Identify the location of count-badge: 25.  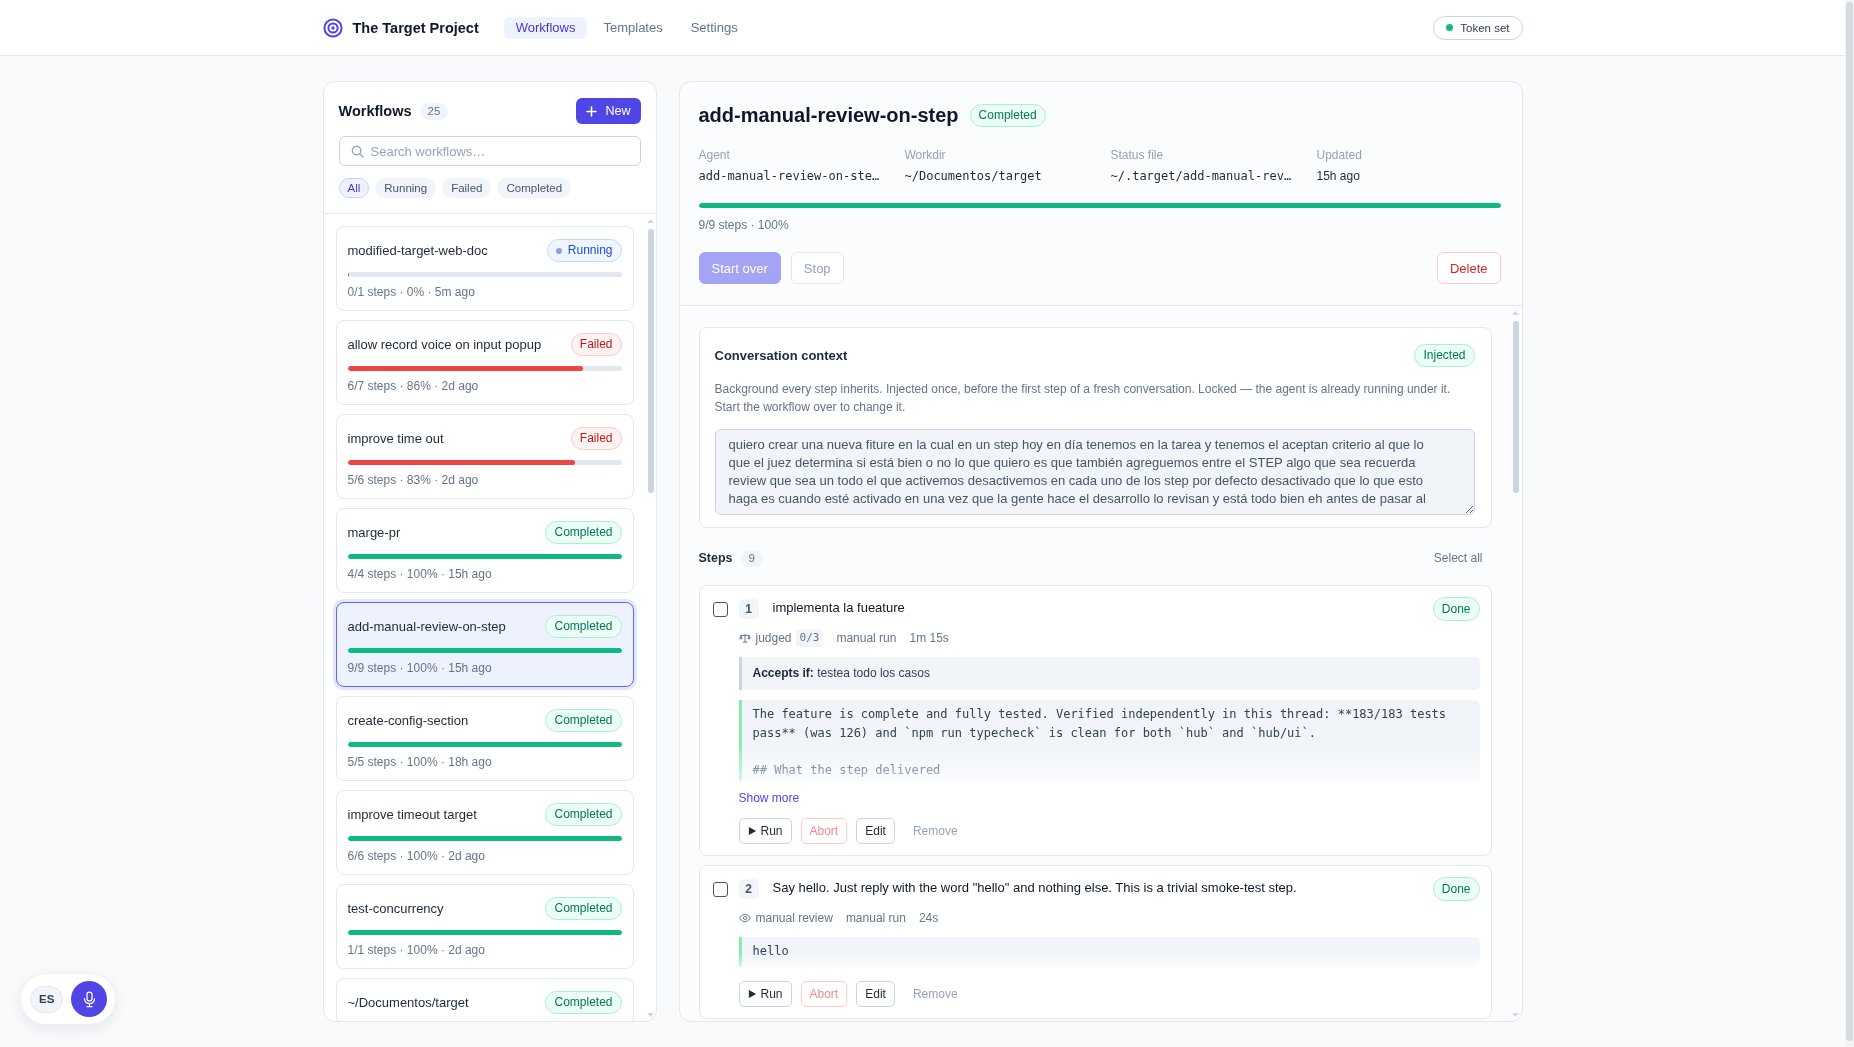
(434, 111).